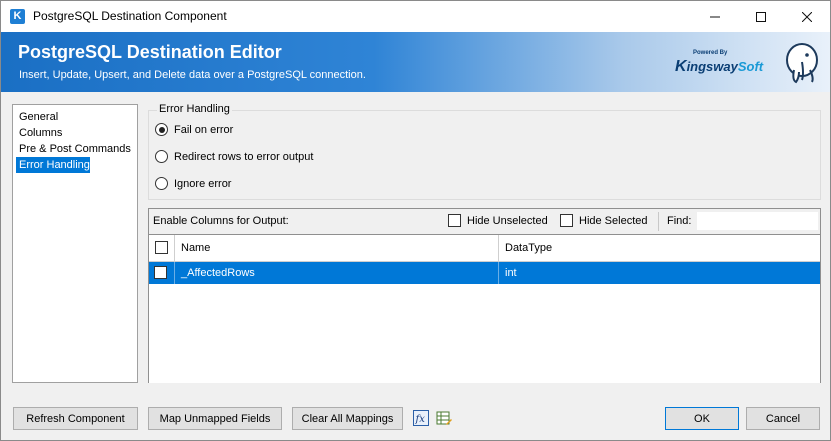 The width and height of the screenshot is (831, 441). I want to click on maximize-icon, so click(761, 16).